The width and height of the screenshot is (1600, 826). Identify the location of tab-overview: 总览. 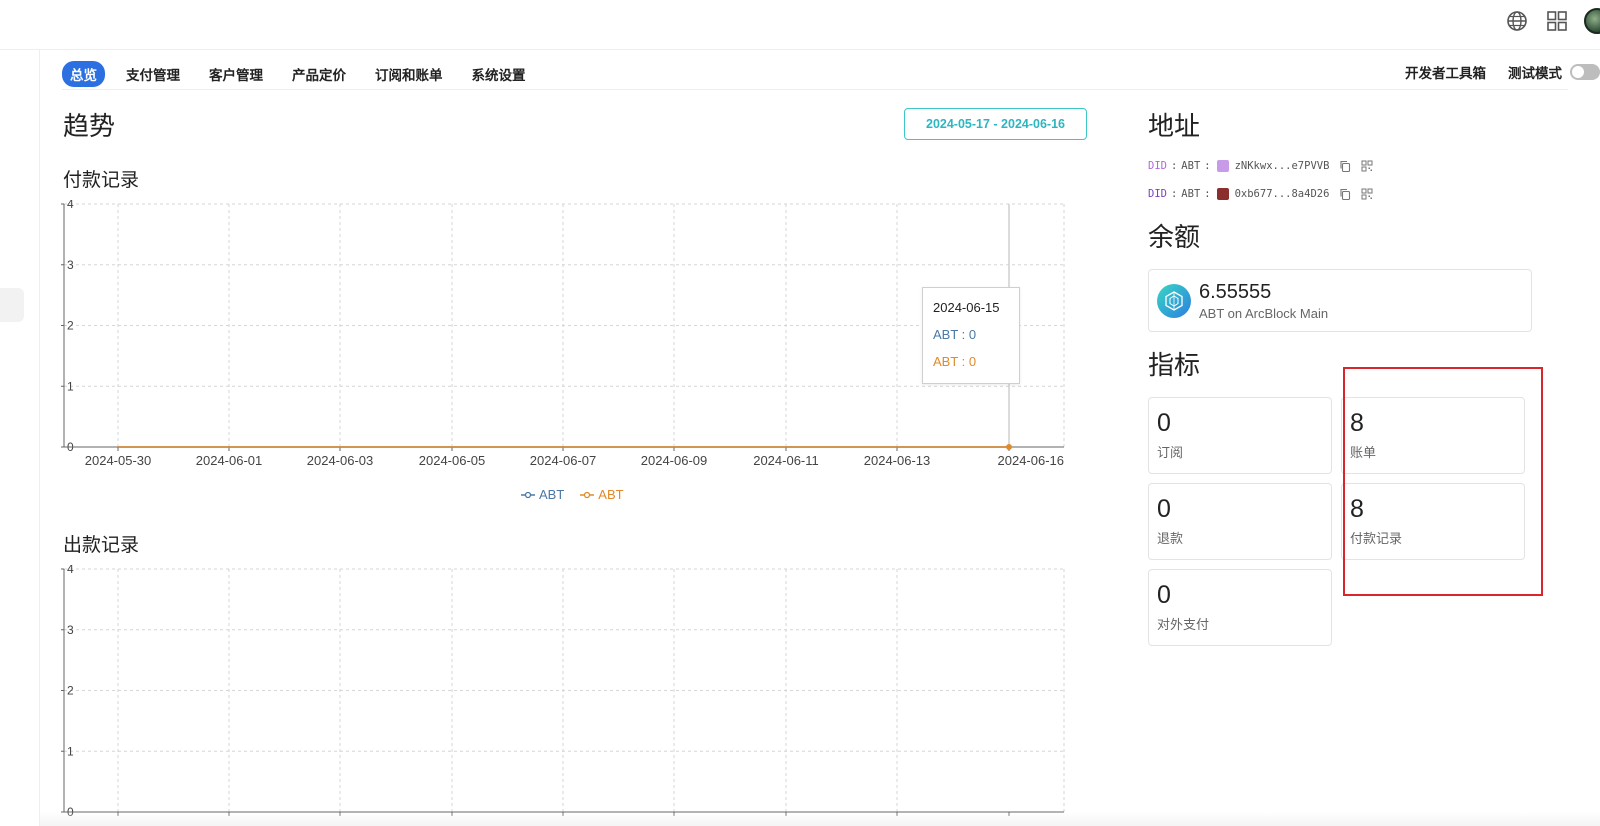
(83, 74).